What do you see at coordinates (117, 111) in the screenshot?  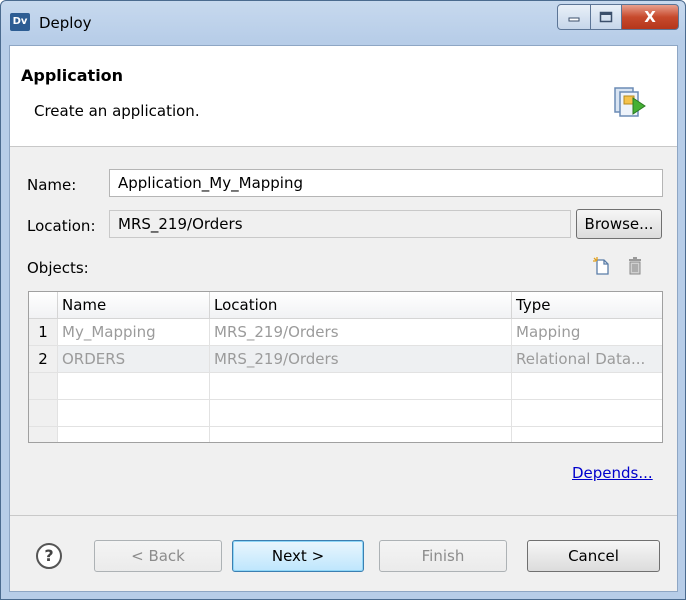 I see `page-subtitle: Create an application.` at bounding box center [117, 111].